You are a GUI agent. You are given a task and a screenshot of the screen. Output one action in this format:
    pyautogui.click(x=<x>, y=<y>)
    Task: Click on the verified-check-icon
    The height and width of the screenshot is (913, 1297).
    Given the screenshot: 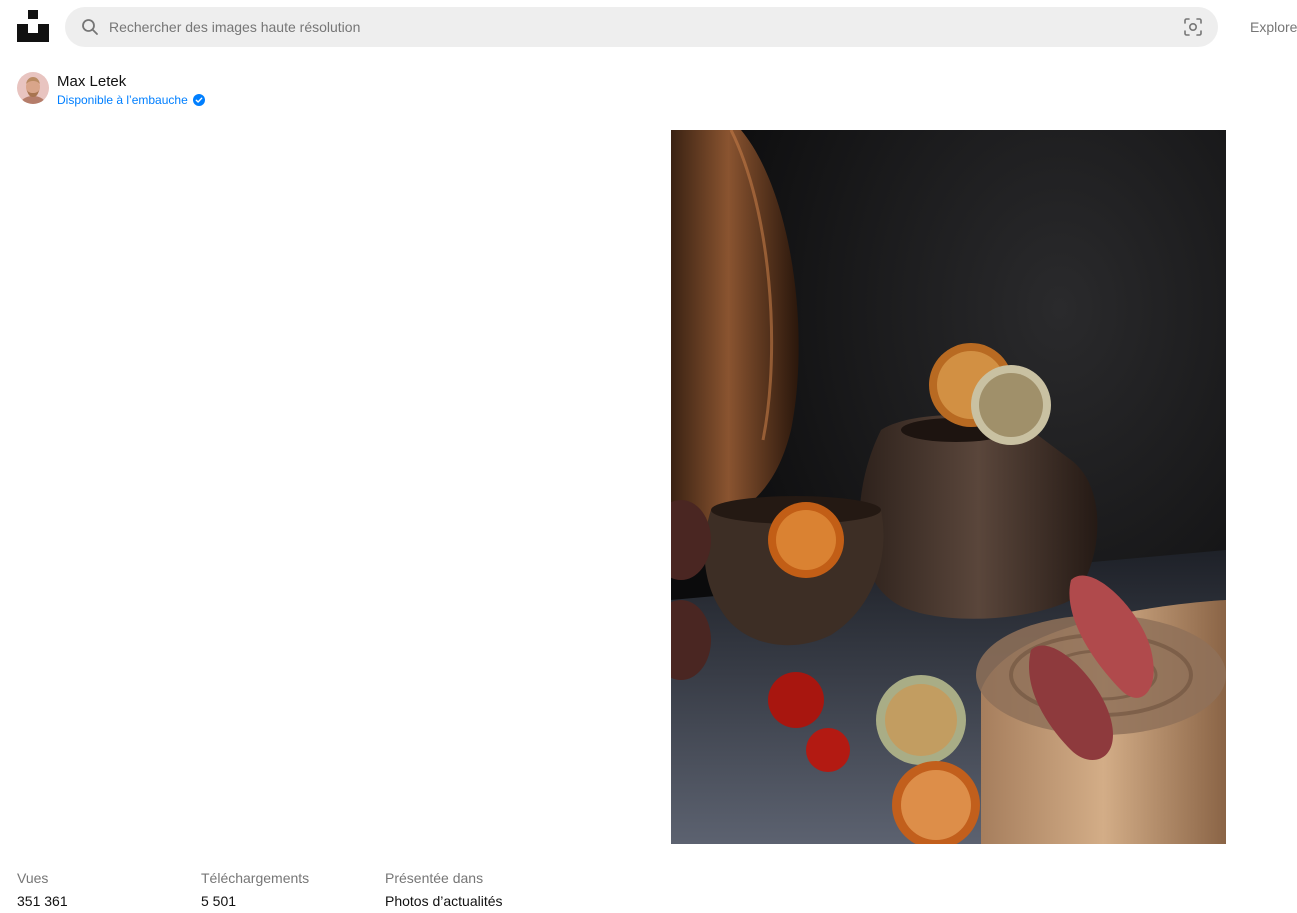 What is the action you would take?
    pyautogui.click(x=198, y=100)
    